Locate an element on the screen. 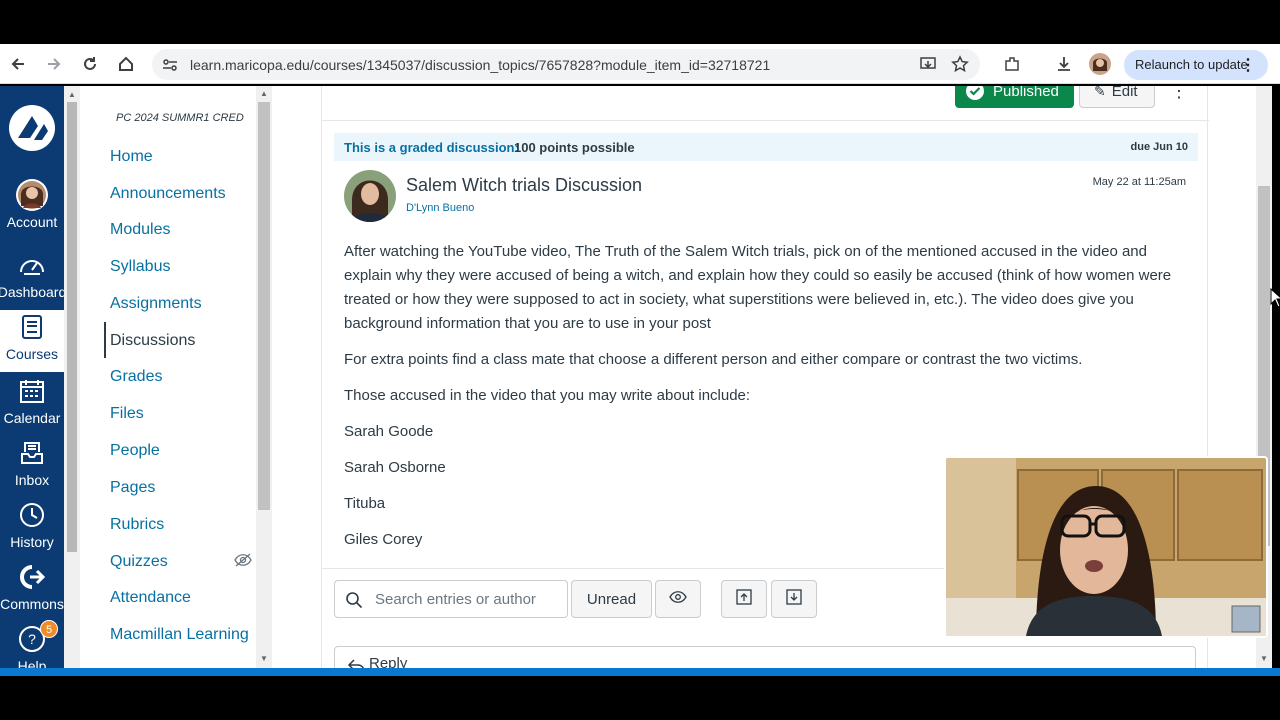 The width and height of the screenshot is (1280, 720). author-name: D'Lynn Bueno is located at coordinates (440, 208).